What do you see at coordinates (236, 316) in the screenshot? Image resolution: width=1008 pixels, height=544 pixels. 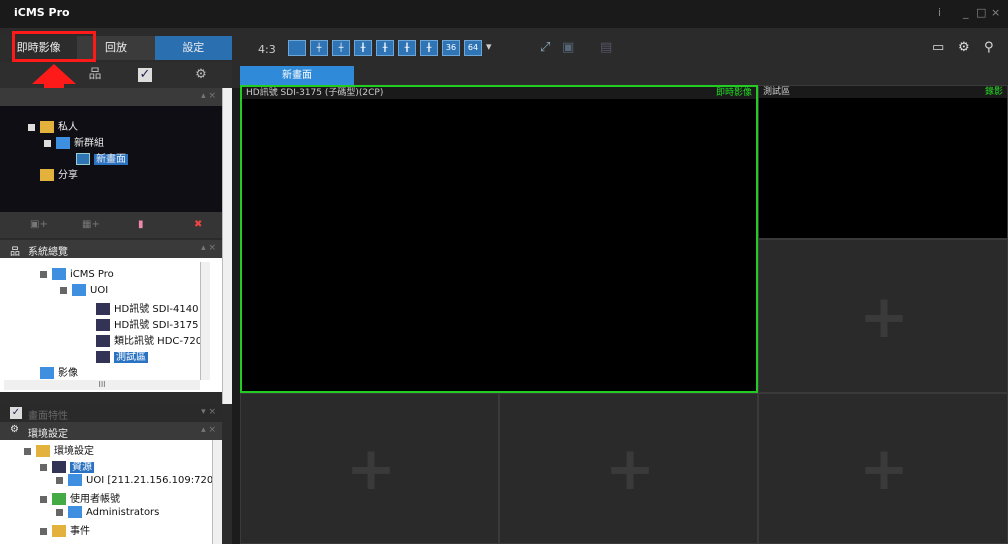 I see `panel-splitter` at bounding box center [236, 316].